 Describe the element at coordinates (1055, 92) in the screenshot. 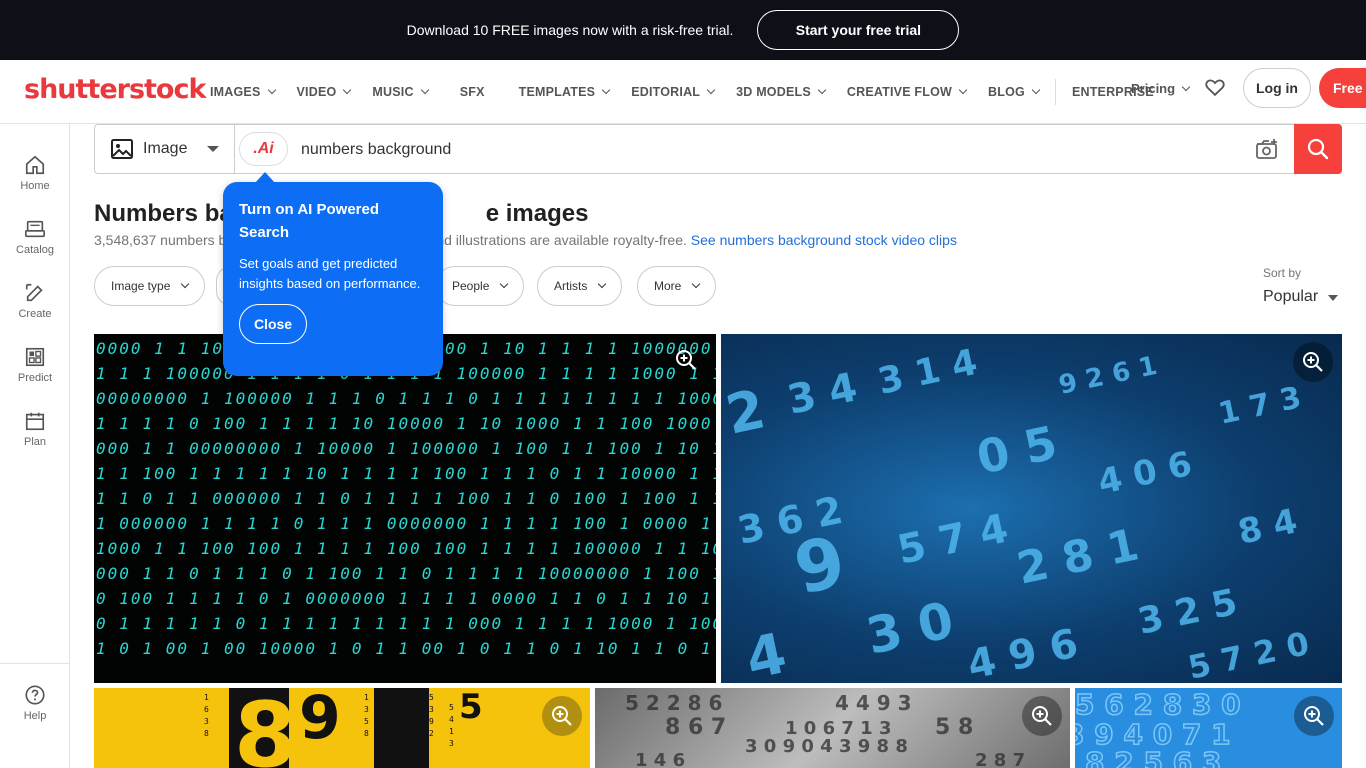

I see `nav-divider` at that location.